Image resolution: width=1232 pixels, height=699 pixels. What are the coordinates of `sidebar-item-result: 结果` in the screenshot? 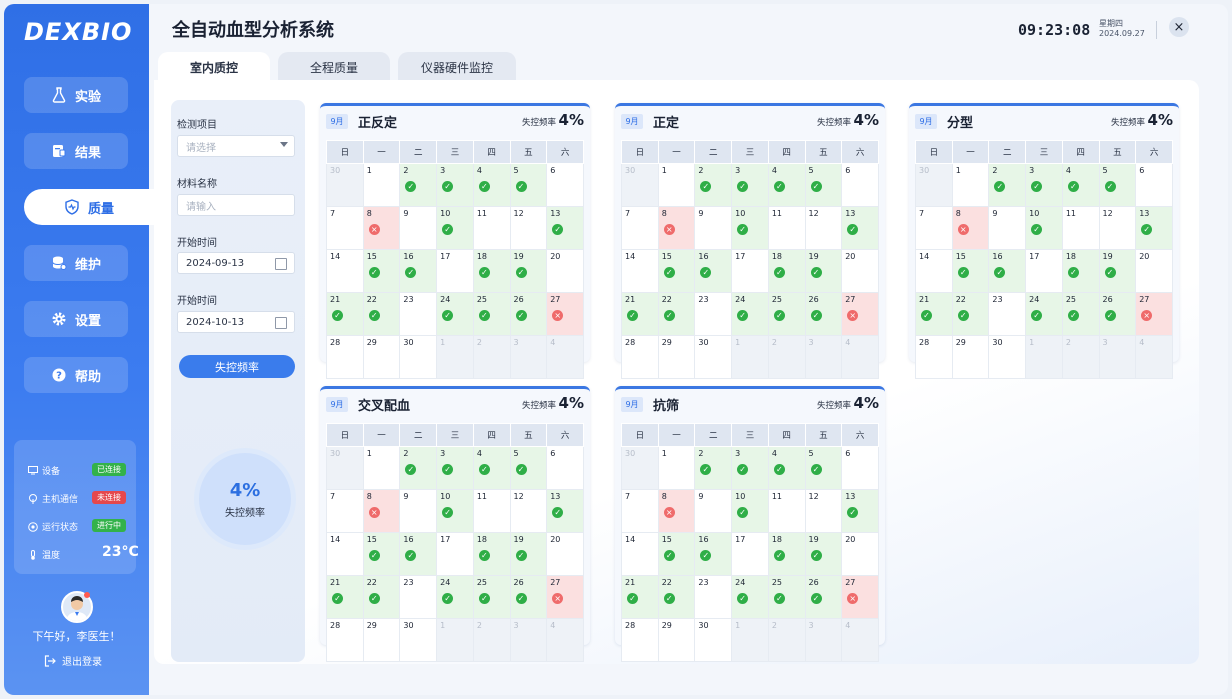 It's located at (76, 151).